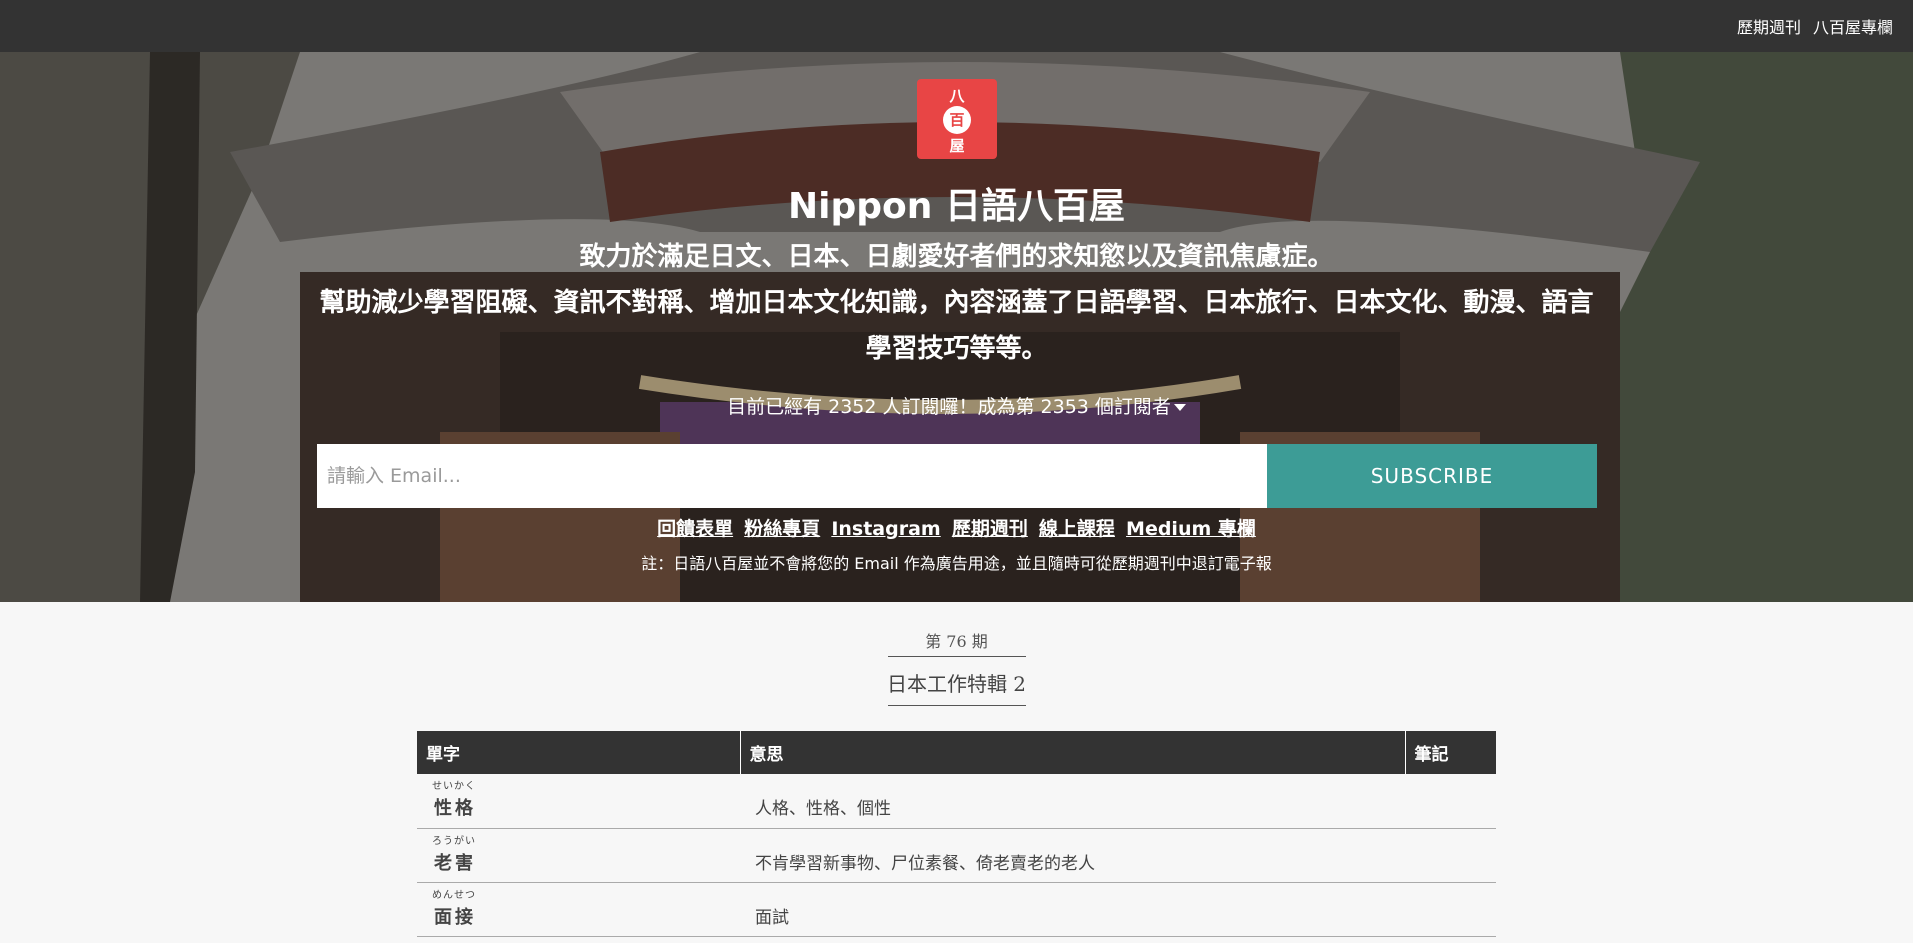 This screenshot has height=943, width=1913. I want to click on meaning-cell: 人格、性格、個性, so click(1072, 801).